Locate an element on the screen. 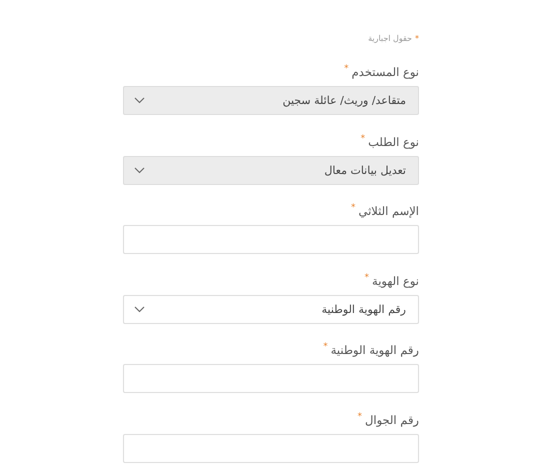  dropdown: رقم الهوية الوطنية is located at coordinates (271, 309).